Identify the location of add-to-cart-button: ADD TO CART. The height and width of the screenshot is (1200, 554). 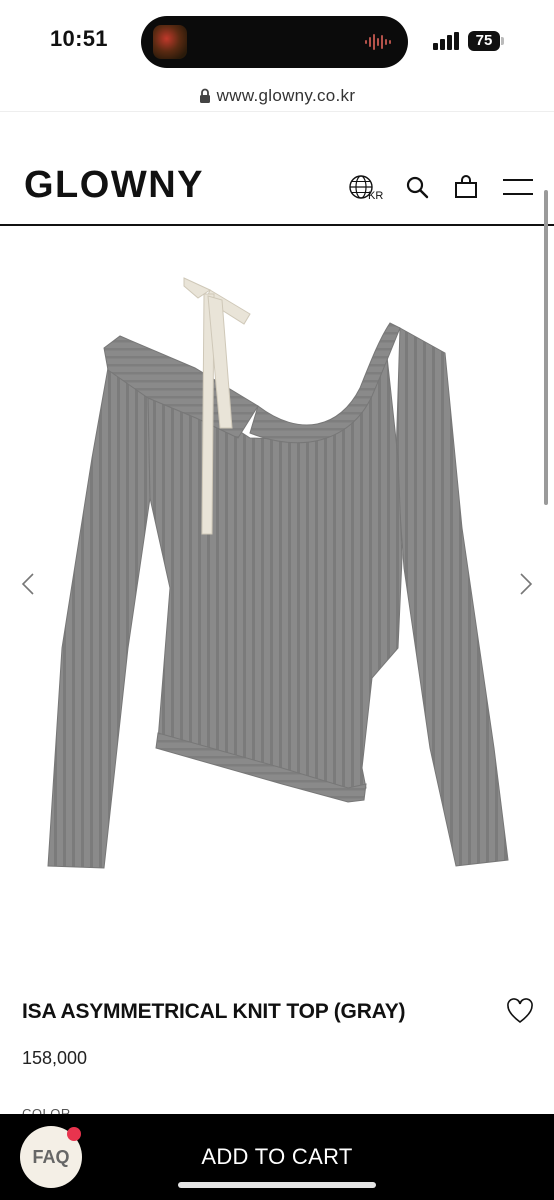
(277, 1157).